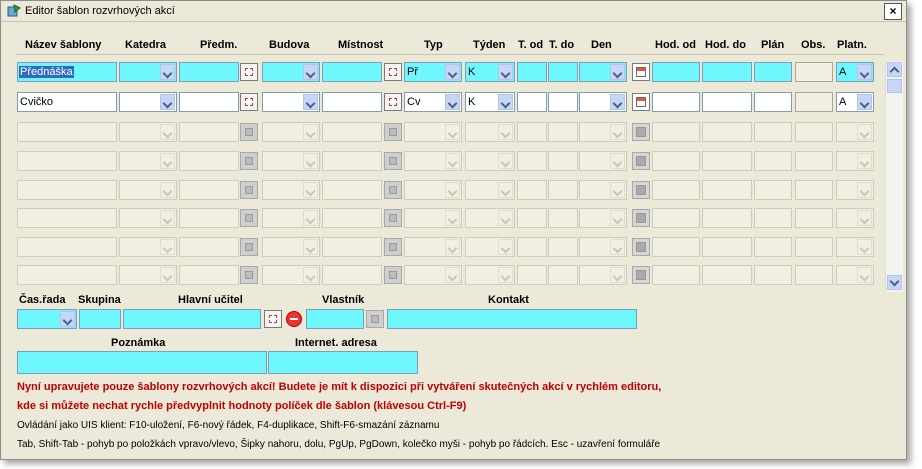 This screenshot has height=469, width=922. What do you see at coordinates (894, 86) in the screenshot?
I see `scroll-thumb` at bounding box center [894, 86].